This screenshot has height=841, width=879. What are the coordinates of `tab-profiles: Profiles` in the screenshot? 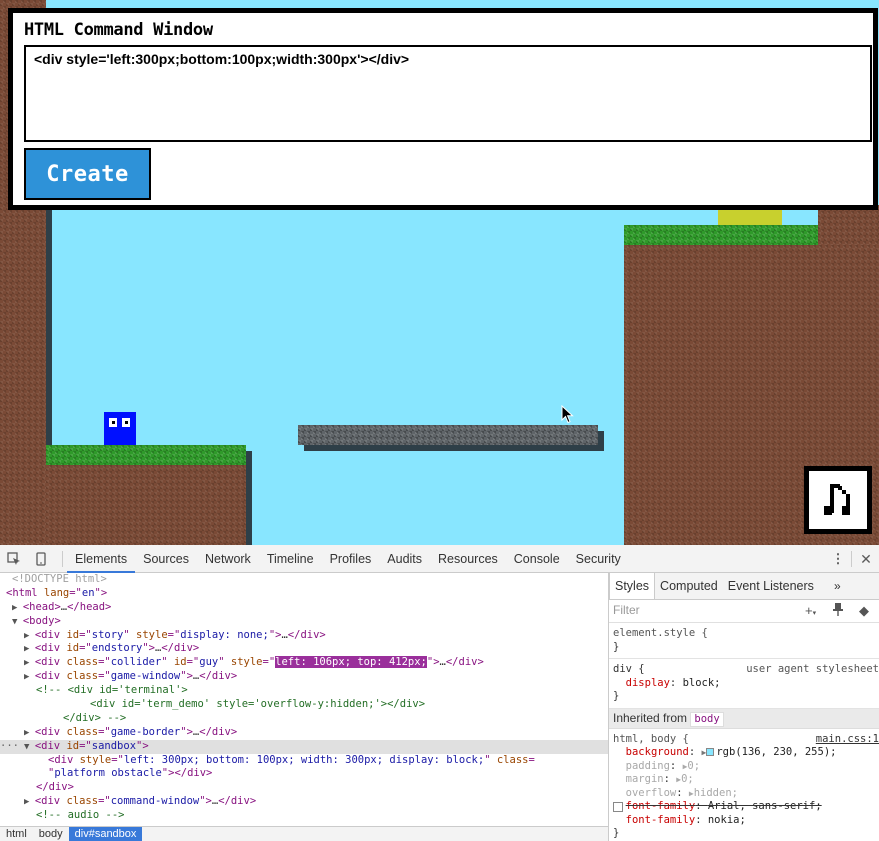 It's located at (351, 559).